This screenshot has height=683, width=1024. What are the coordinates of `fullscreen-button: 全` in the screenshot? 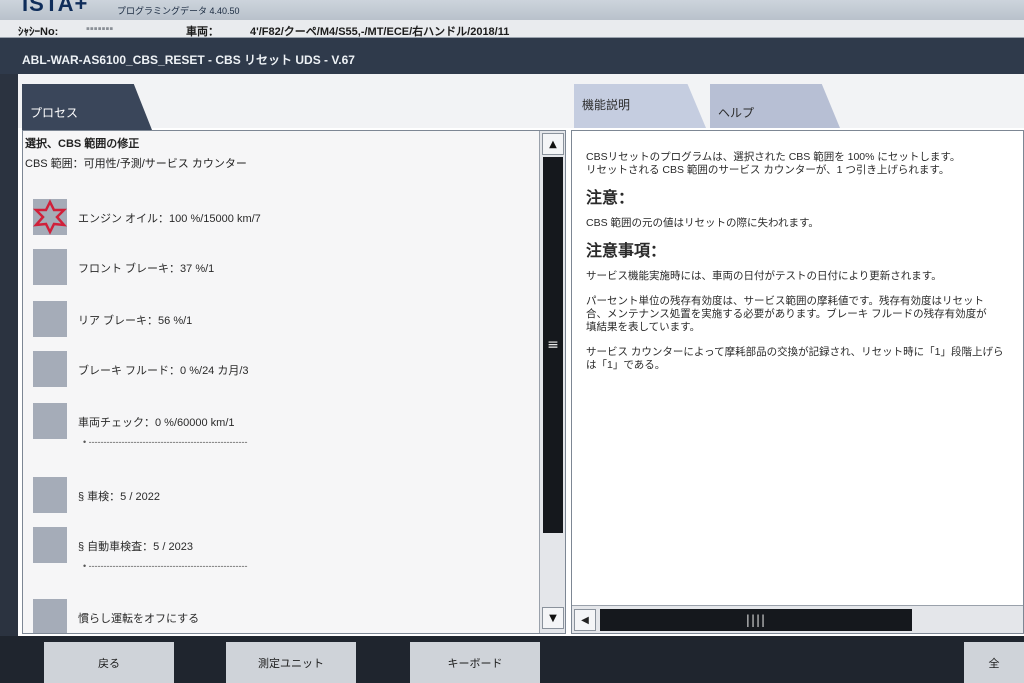 It's located at (994, 662).